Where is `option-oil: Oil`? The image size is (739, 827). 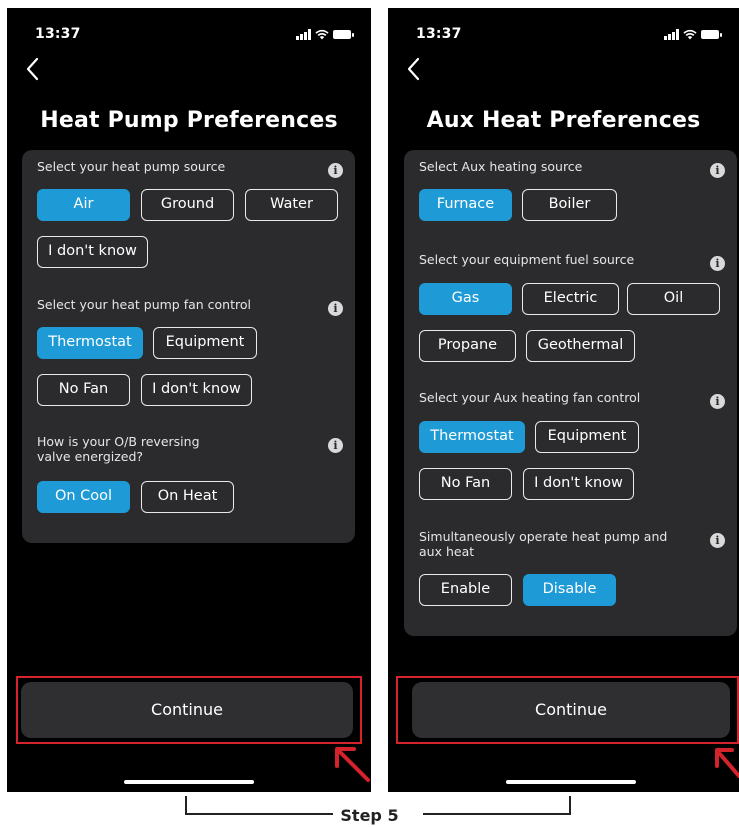
option-oil: Oil is located at coordinates (673, 299).